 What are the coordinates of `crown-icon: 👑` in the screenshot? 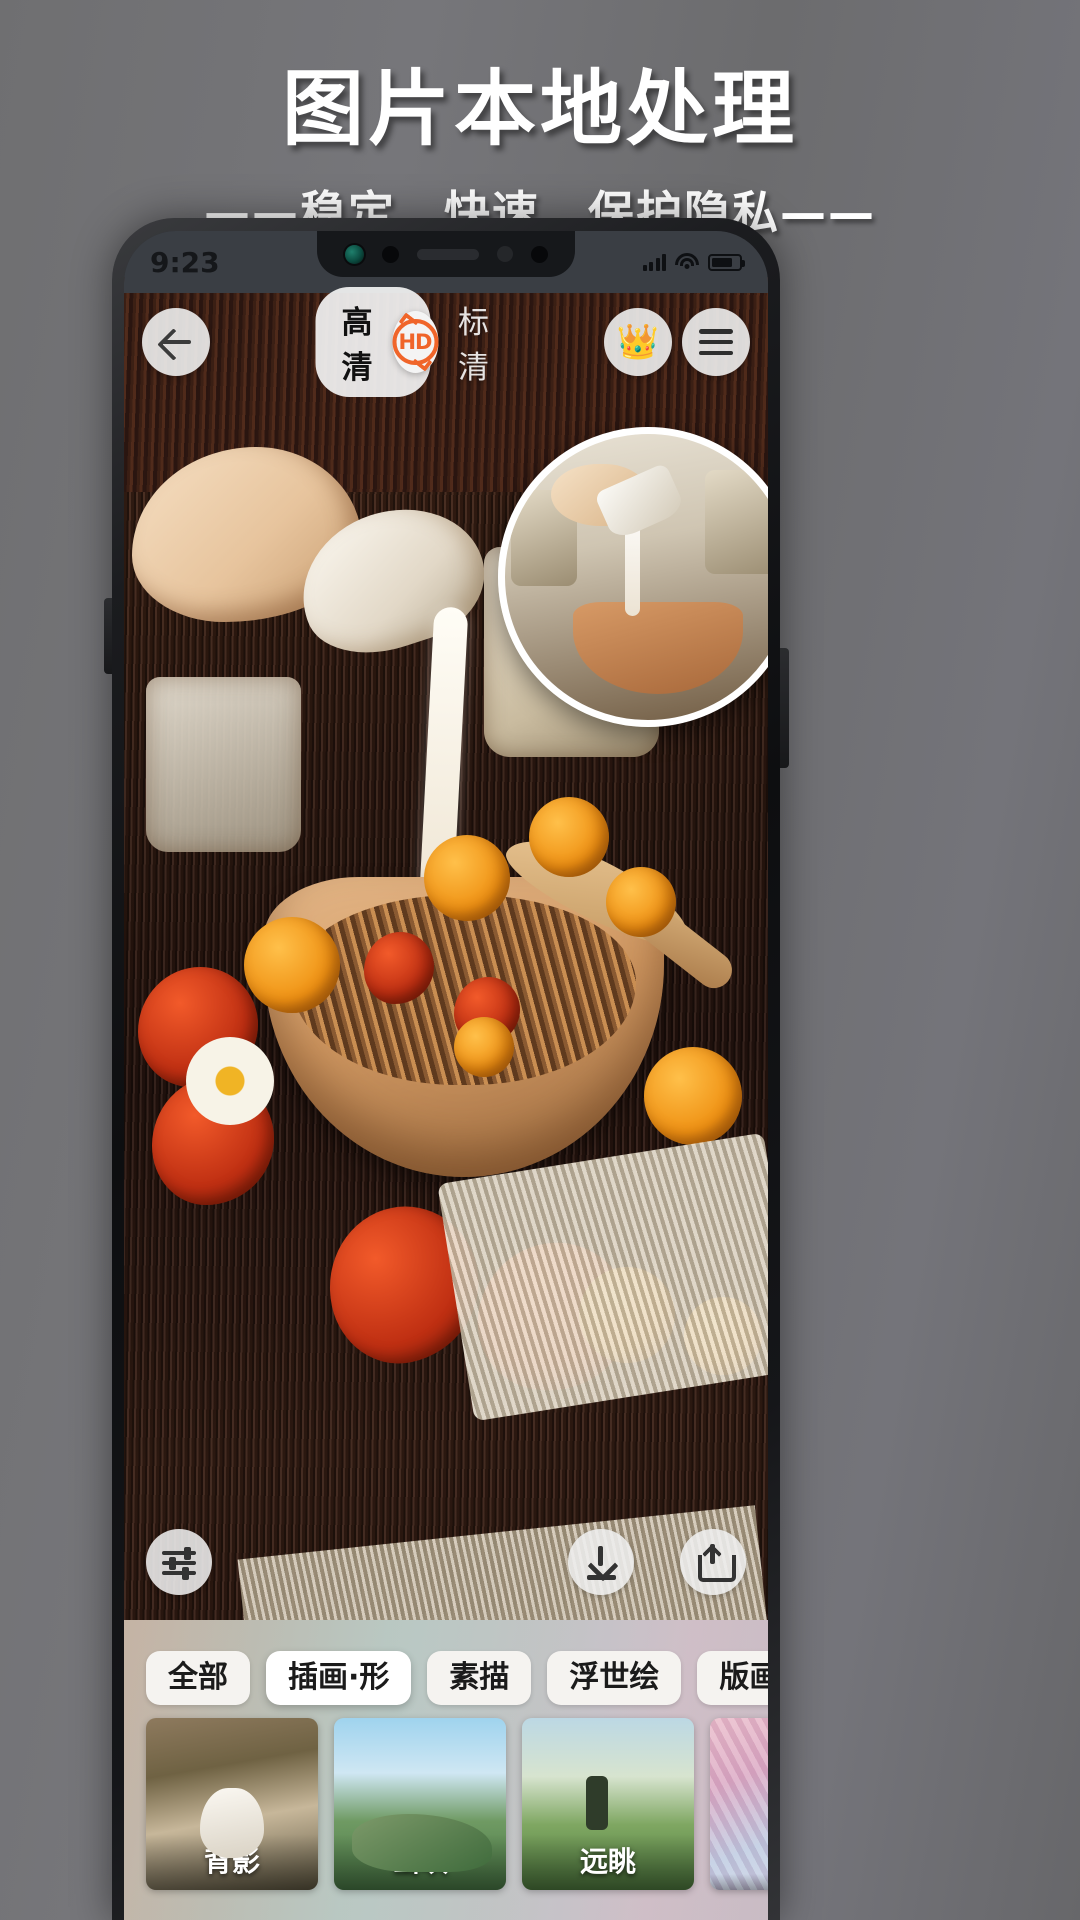 It's located at (638, 342).